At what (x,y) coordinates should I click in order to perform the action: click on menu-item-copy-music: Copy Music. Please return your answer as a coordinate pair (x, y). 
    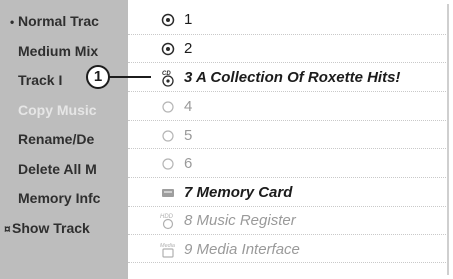
    Looking at the image, I should click on (64, 110).